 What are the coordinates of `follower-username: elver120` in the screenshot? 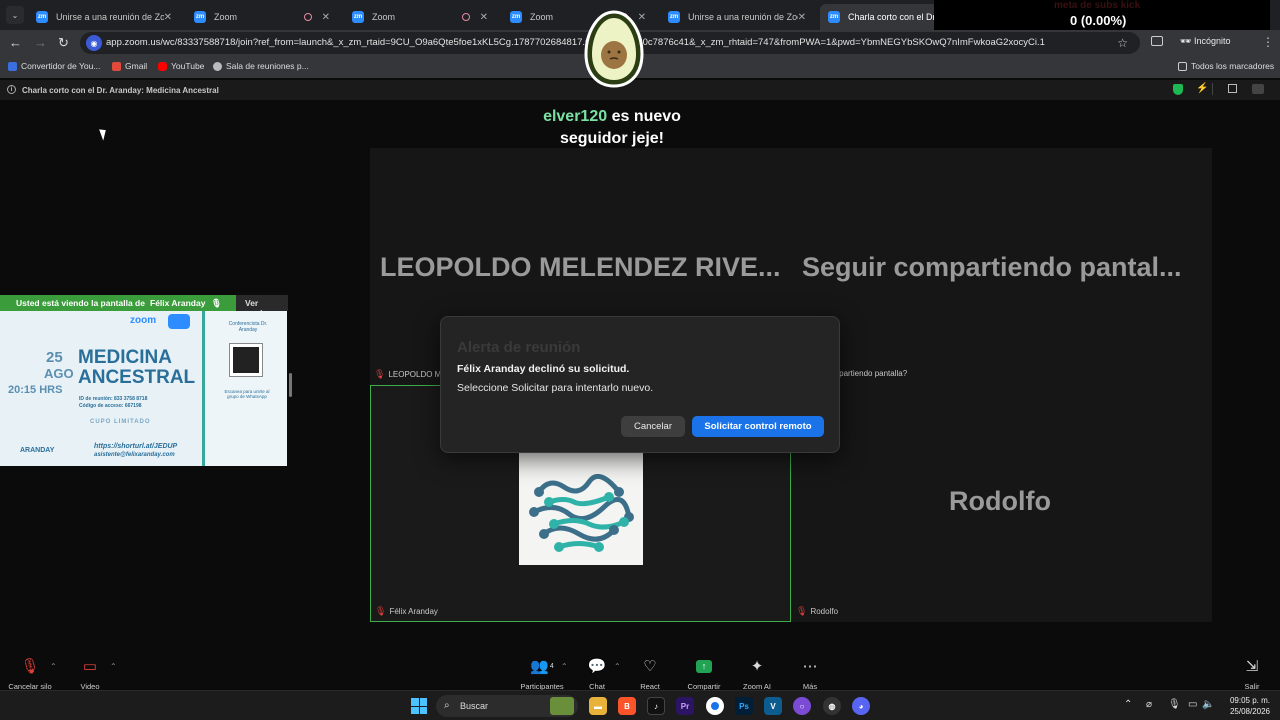 It's located at (575, 116).